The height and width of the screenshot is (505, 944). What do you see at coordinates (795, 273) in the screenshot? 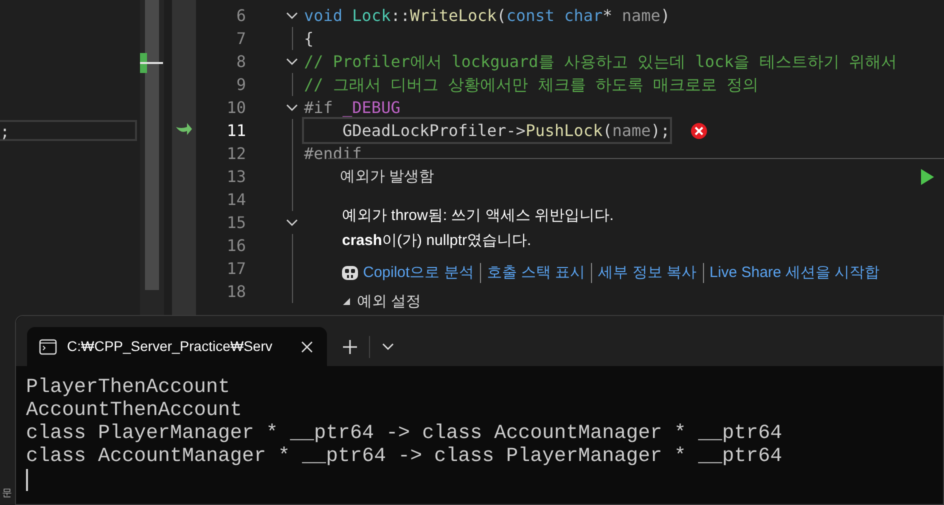
I see `action-link: Live Share 세션을 시작합` at bounding box center [795, 273].